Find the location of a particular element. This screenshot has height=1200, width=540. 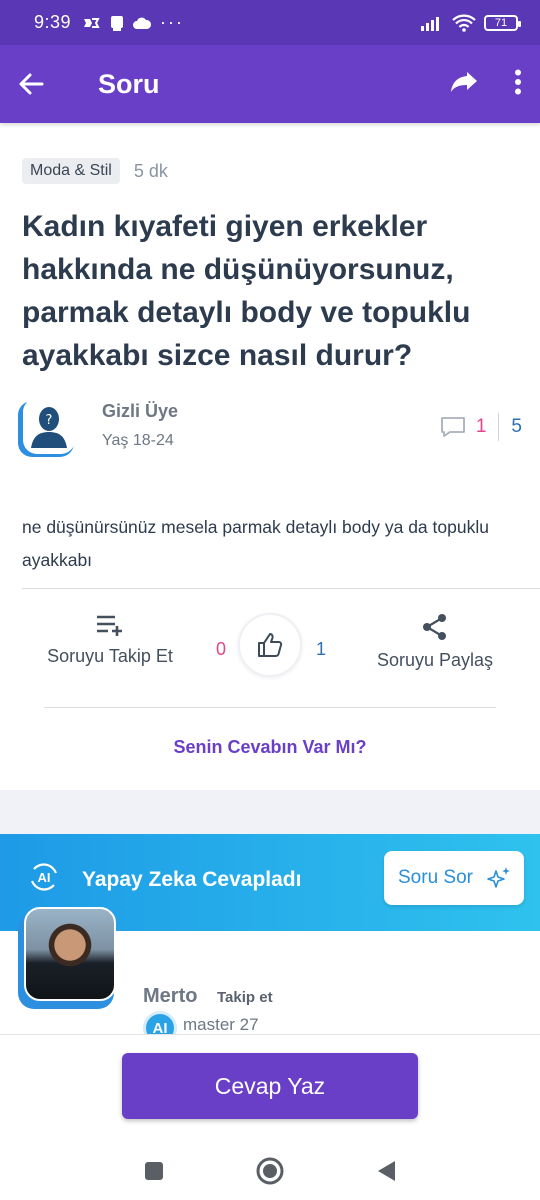

comment-icon is located at coordinates (452, 427).